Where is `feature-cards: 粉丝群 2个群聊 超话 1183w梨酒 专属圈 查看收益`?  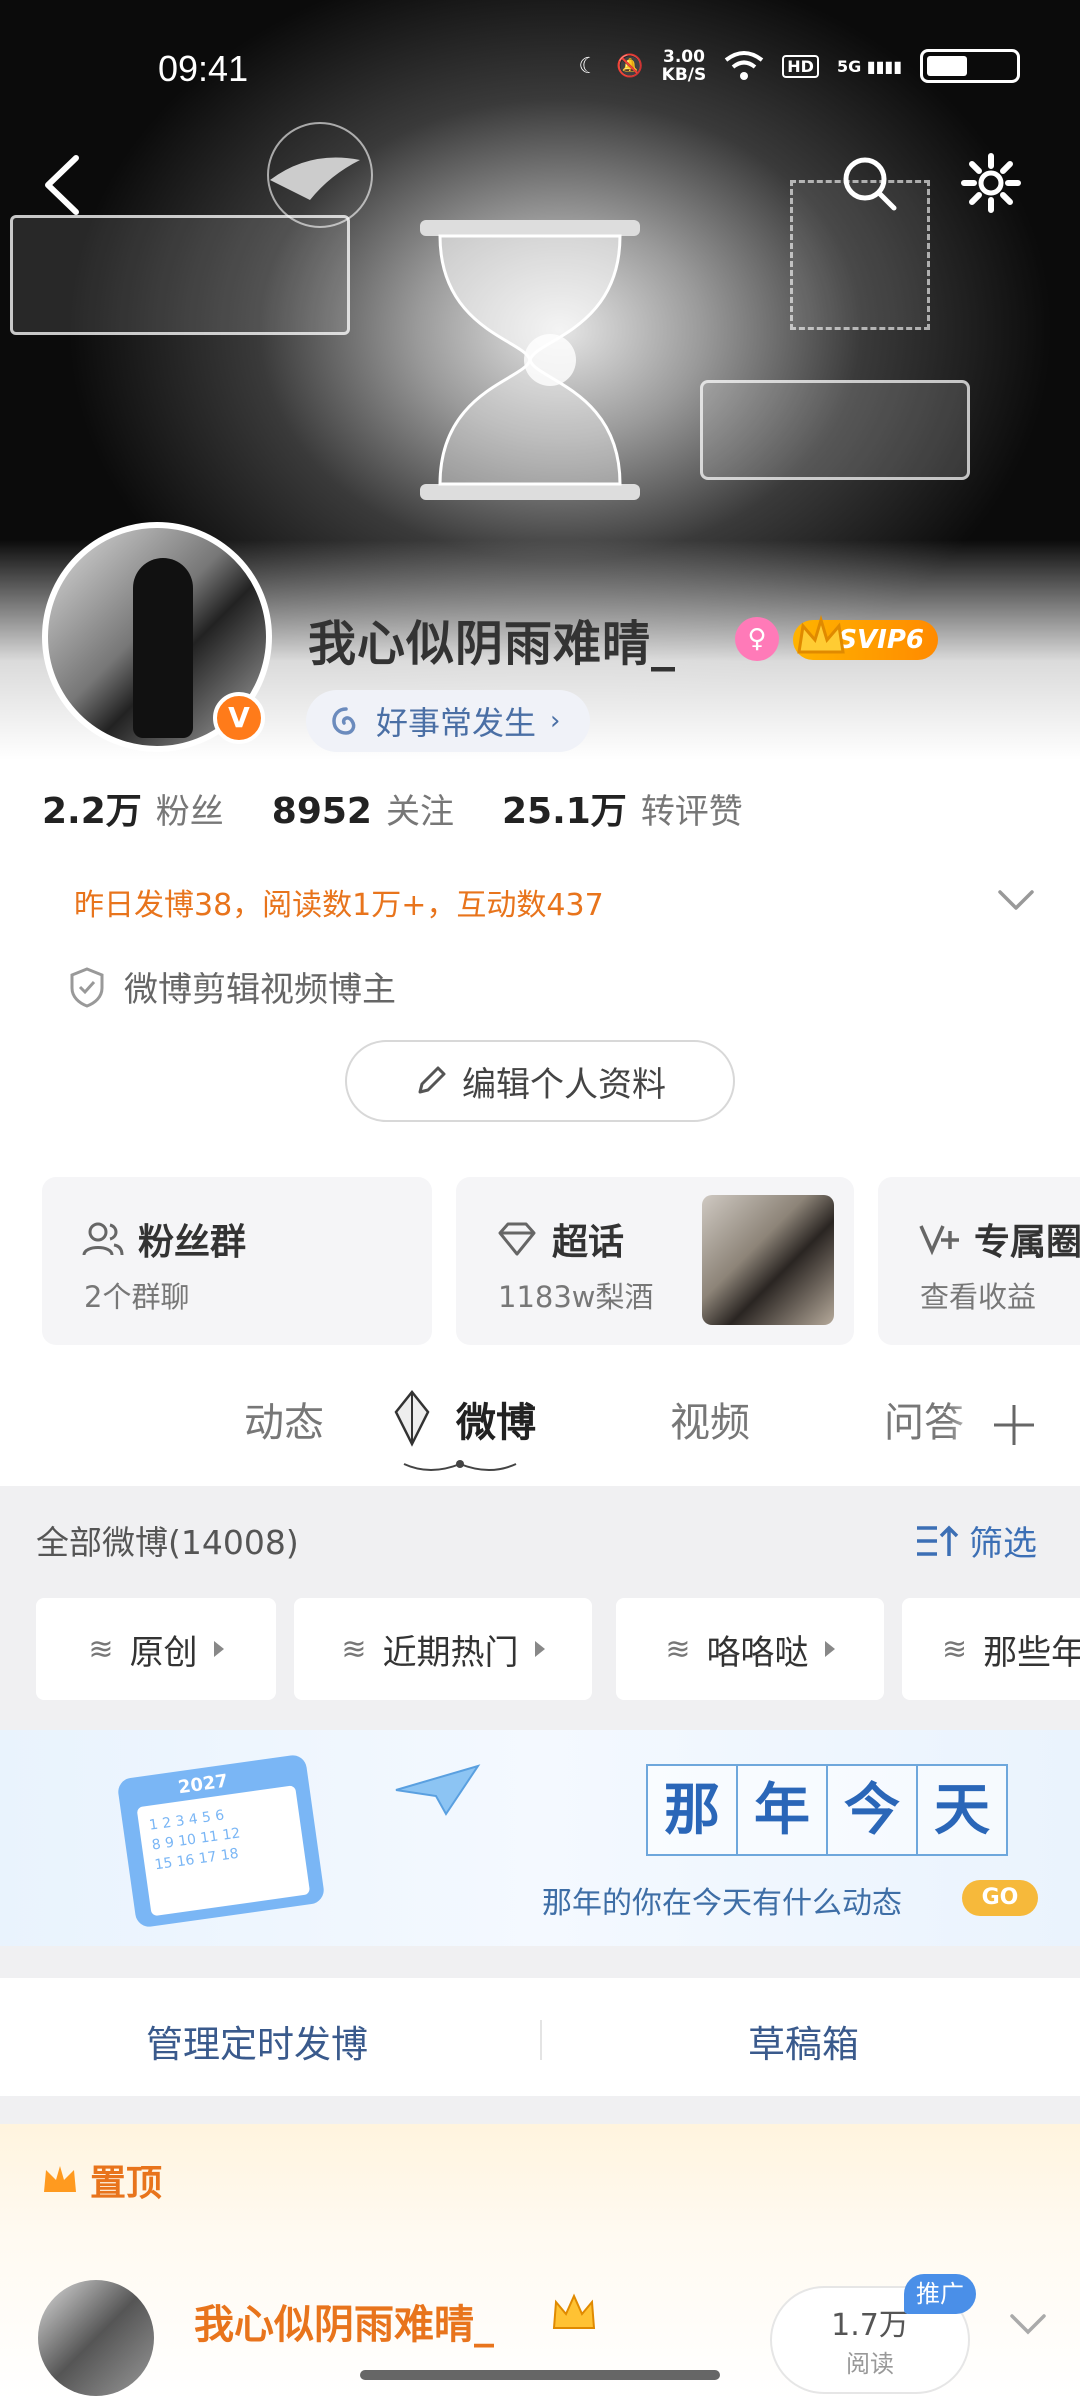
feature-cards: 粉丝群 2个群聊 超话 1183w梨酒 专属圈 查看收益 is located at coordinates (561, 1262).